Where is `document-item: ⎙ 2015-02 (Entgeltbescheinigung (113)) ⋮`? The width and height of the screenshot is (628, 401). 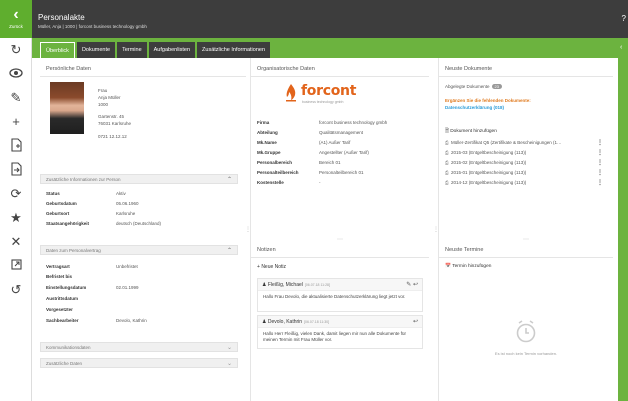 document-item: ⎙ 2015-02 (Entgeltbescheinigung (113)) ⋮ is located at coordinates (524, 162).